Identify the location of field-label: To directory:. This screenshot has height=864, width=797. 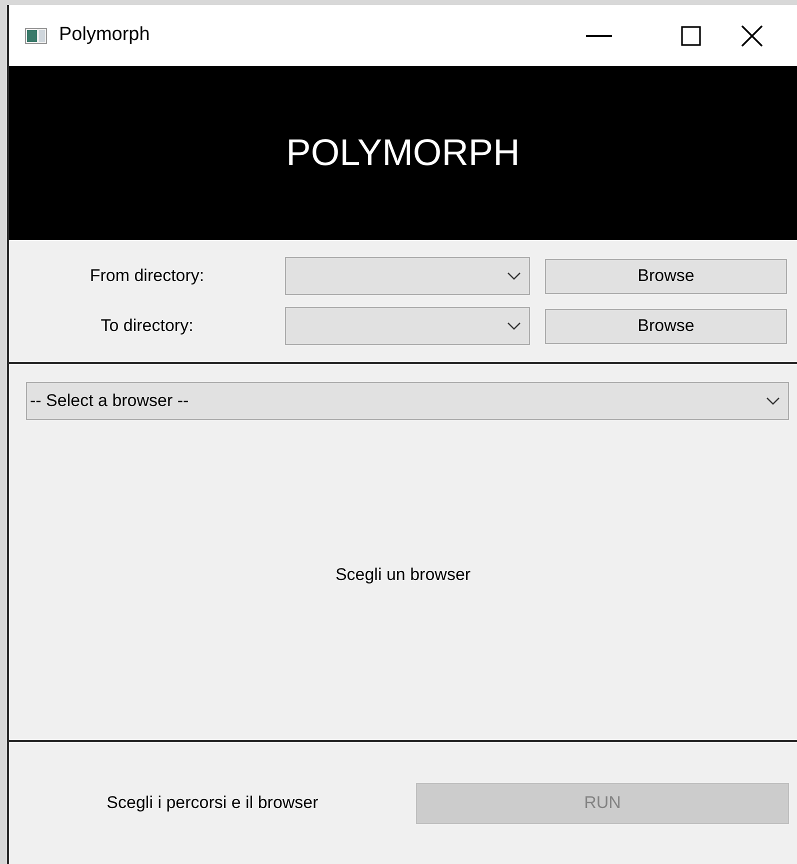
(147, 326).